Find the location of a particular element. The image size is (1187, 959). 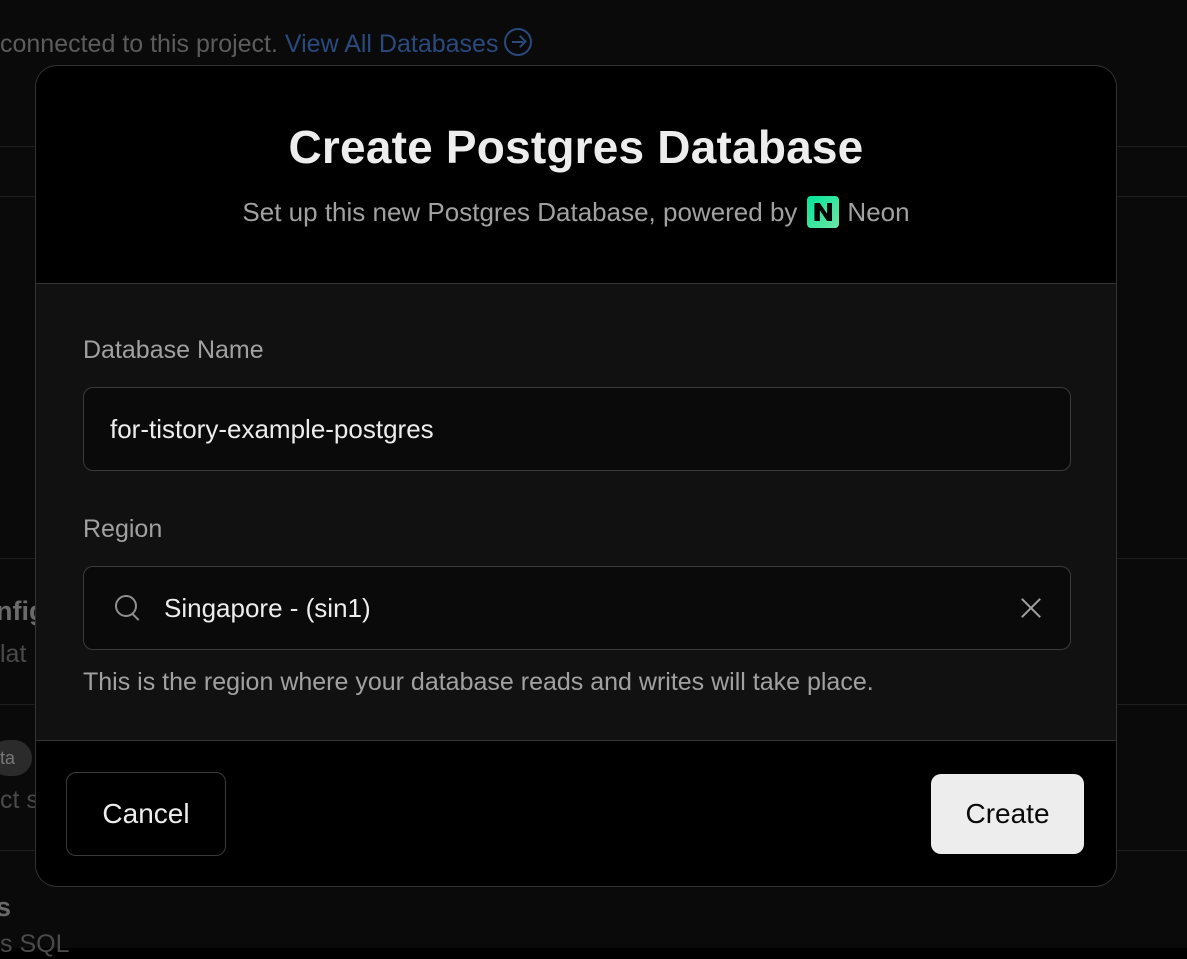

region-select is located at coordinates (577, 608).